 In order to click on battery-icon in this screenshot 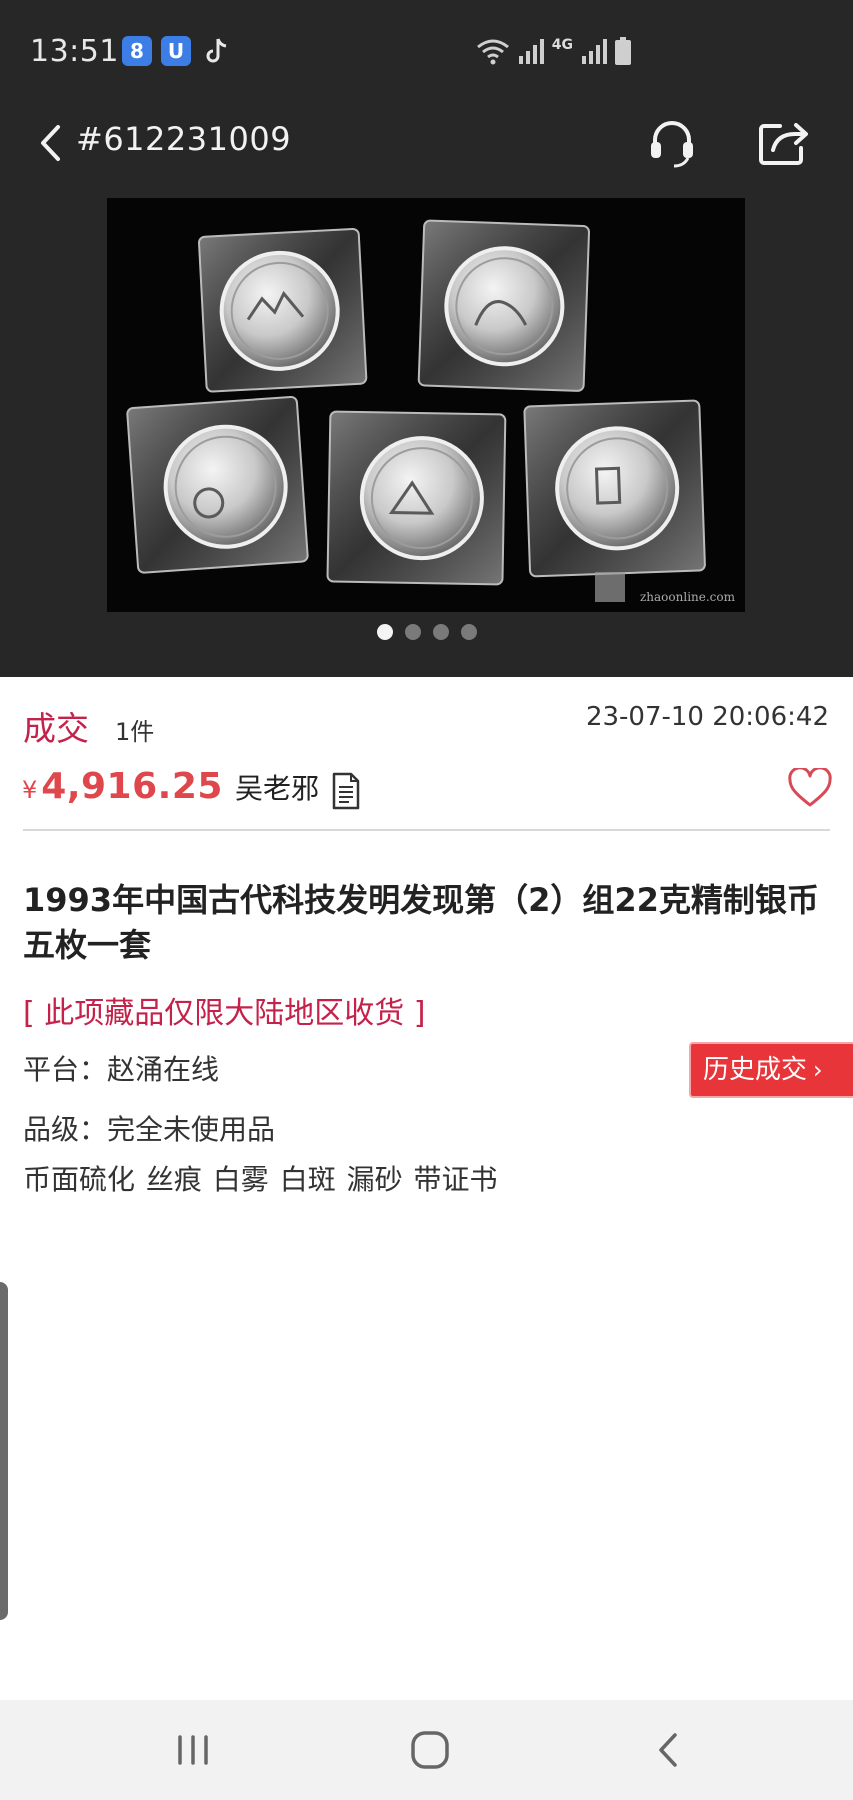, I will do `click(623, 51)`.